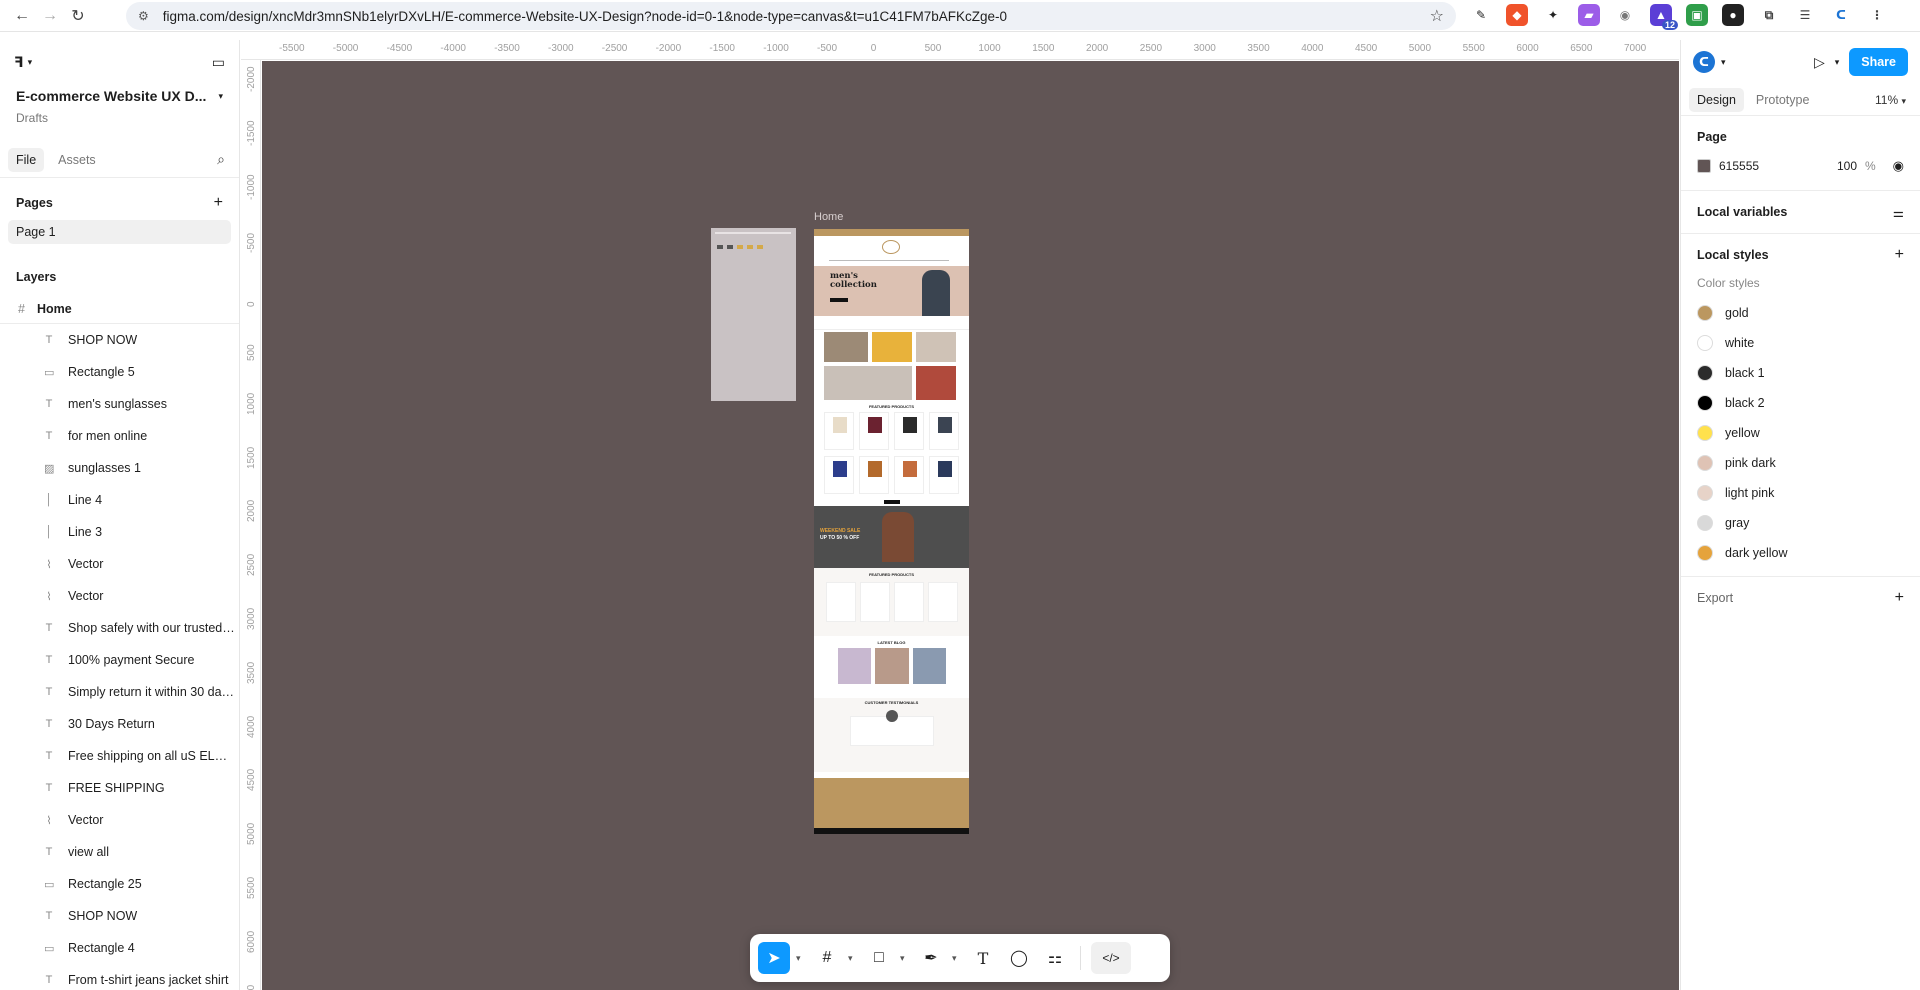  What do you see at coordinates (23, 62) in the screenshot?
I see `figma-menu-button: ꟻ ▾` at bounding box center [23, 62].